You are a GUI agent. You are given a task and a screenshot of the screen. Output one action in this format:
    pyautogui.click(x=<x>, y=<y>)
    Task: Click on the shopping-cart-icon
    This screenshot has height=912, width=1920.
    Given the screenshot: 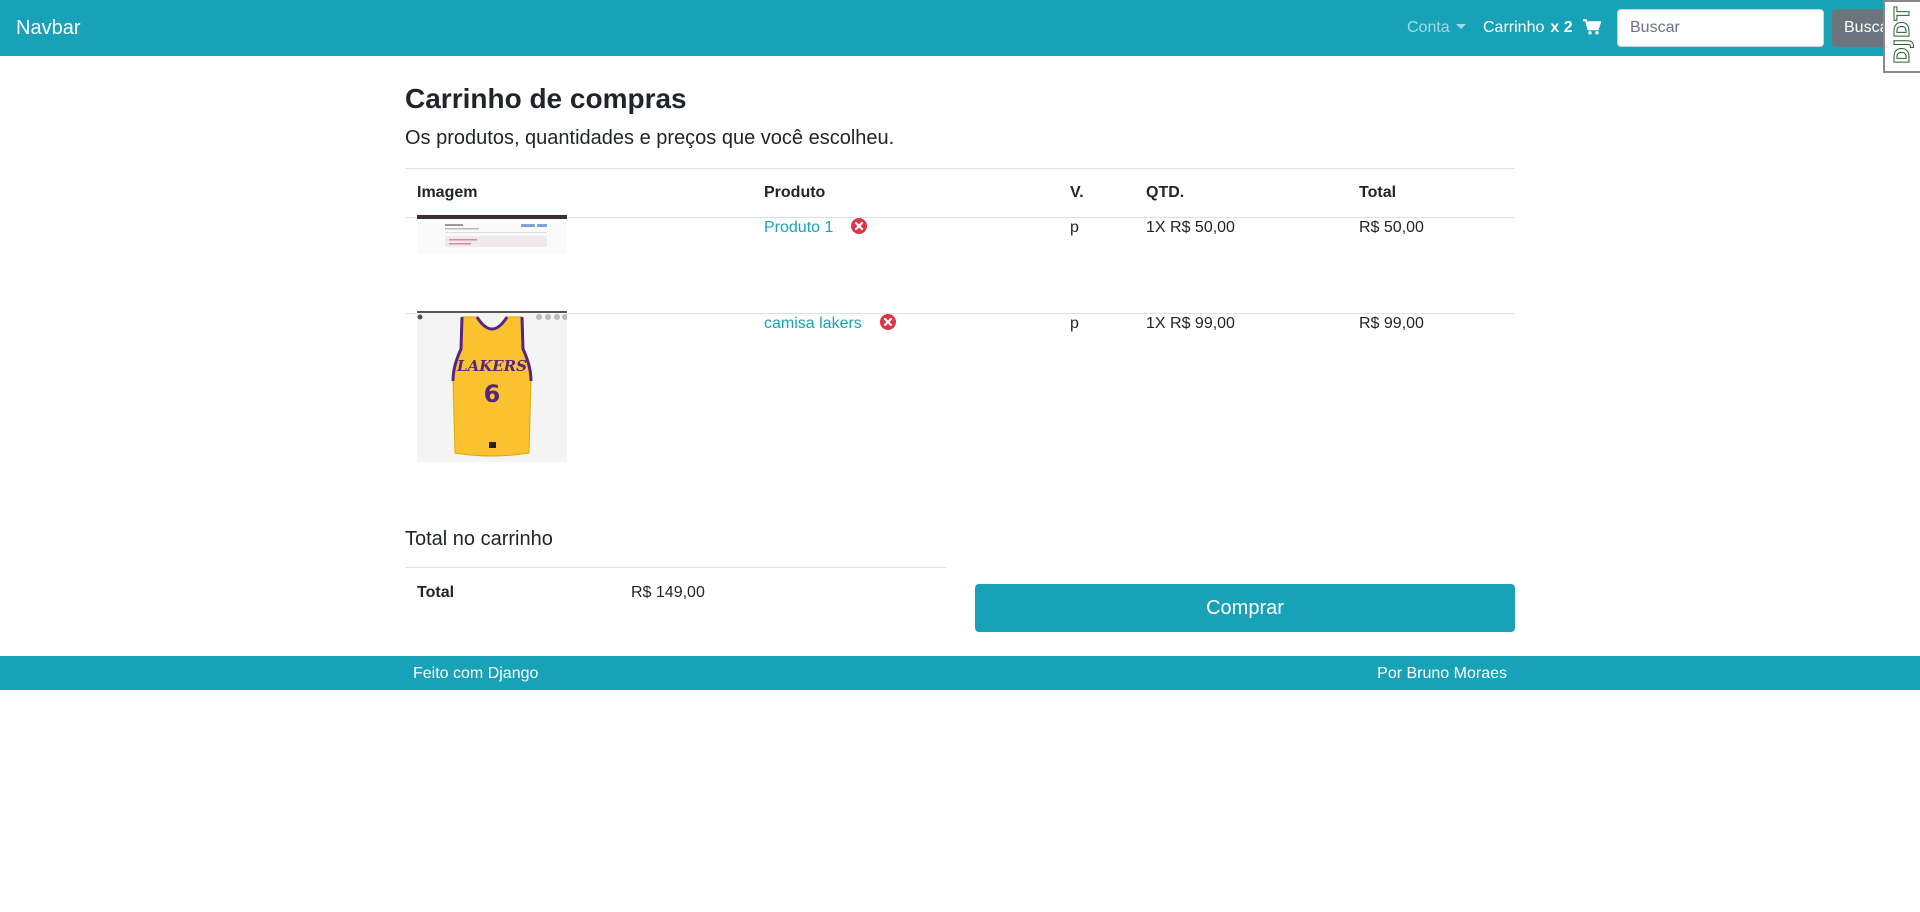 What is the action you would take?
    pyautogui.click(x=1592, y=27)
    